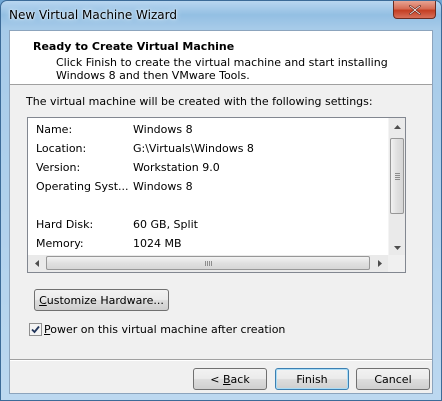  Describe the element at coordinates (312, 379) in the screenshot. I see `finish-button: Finish` at that location.